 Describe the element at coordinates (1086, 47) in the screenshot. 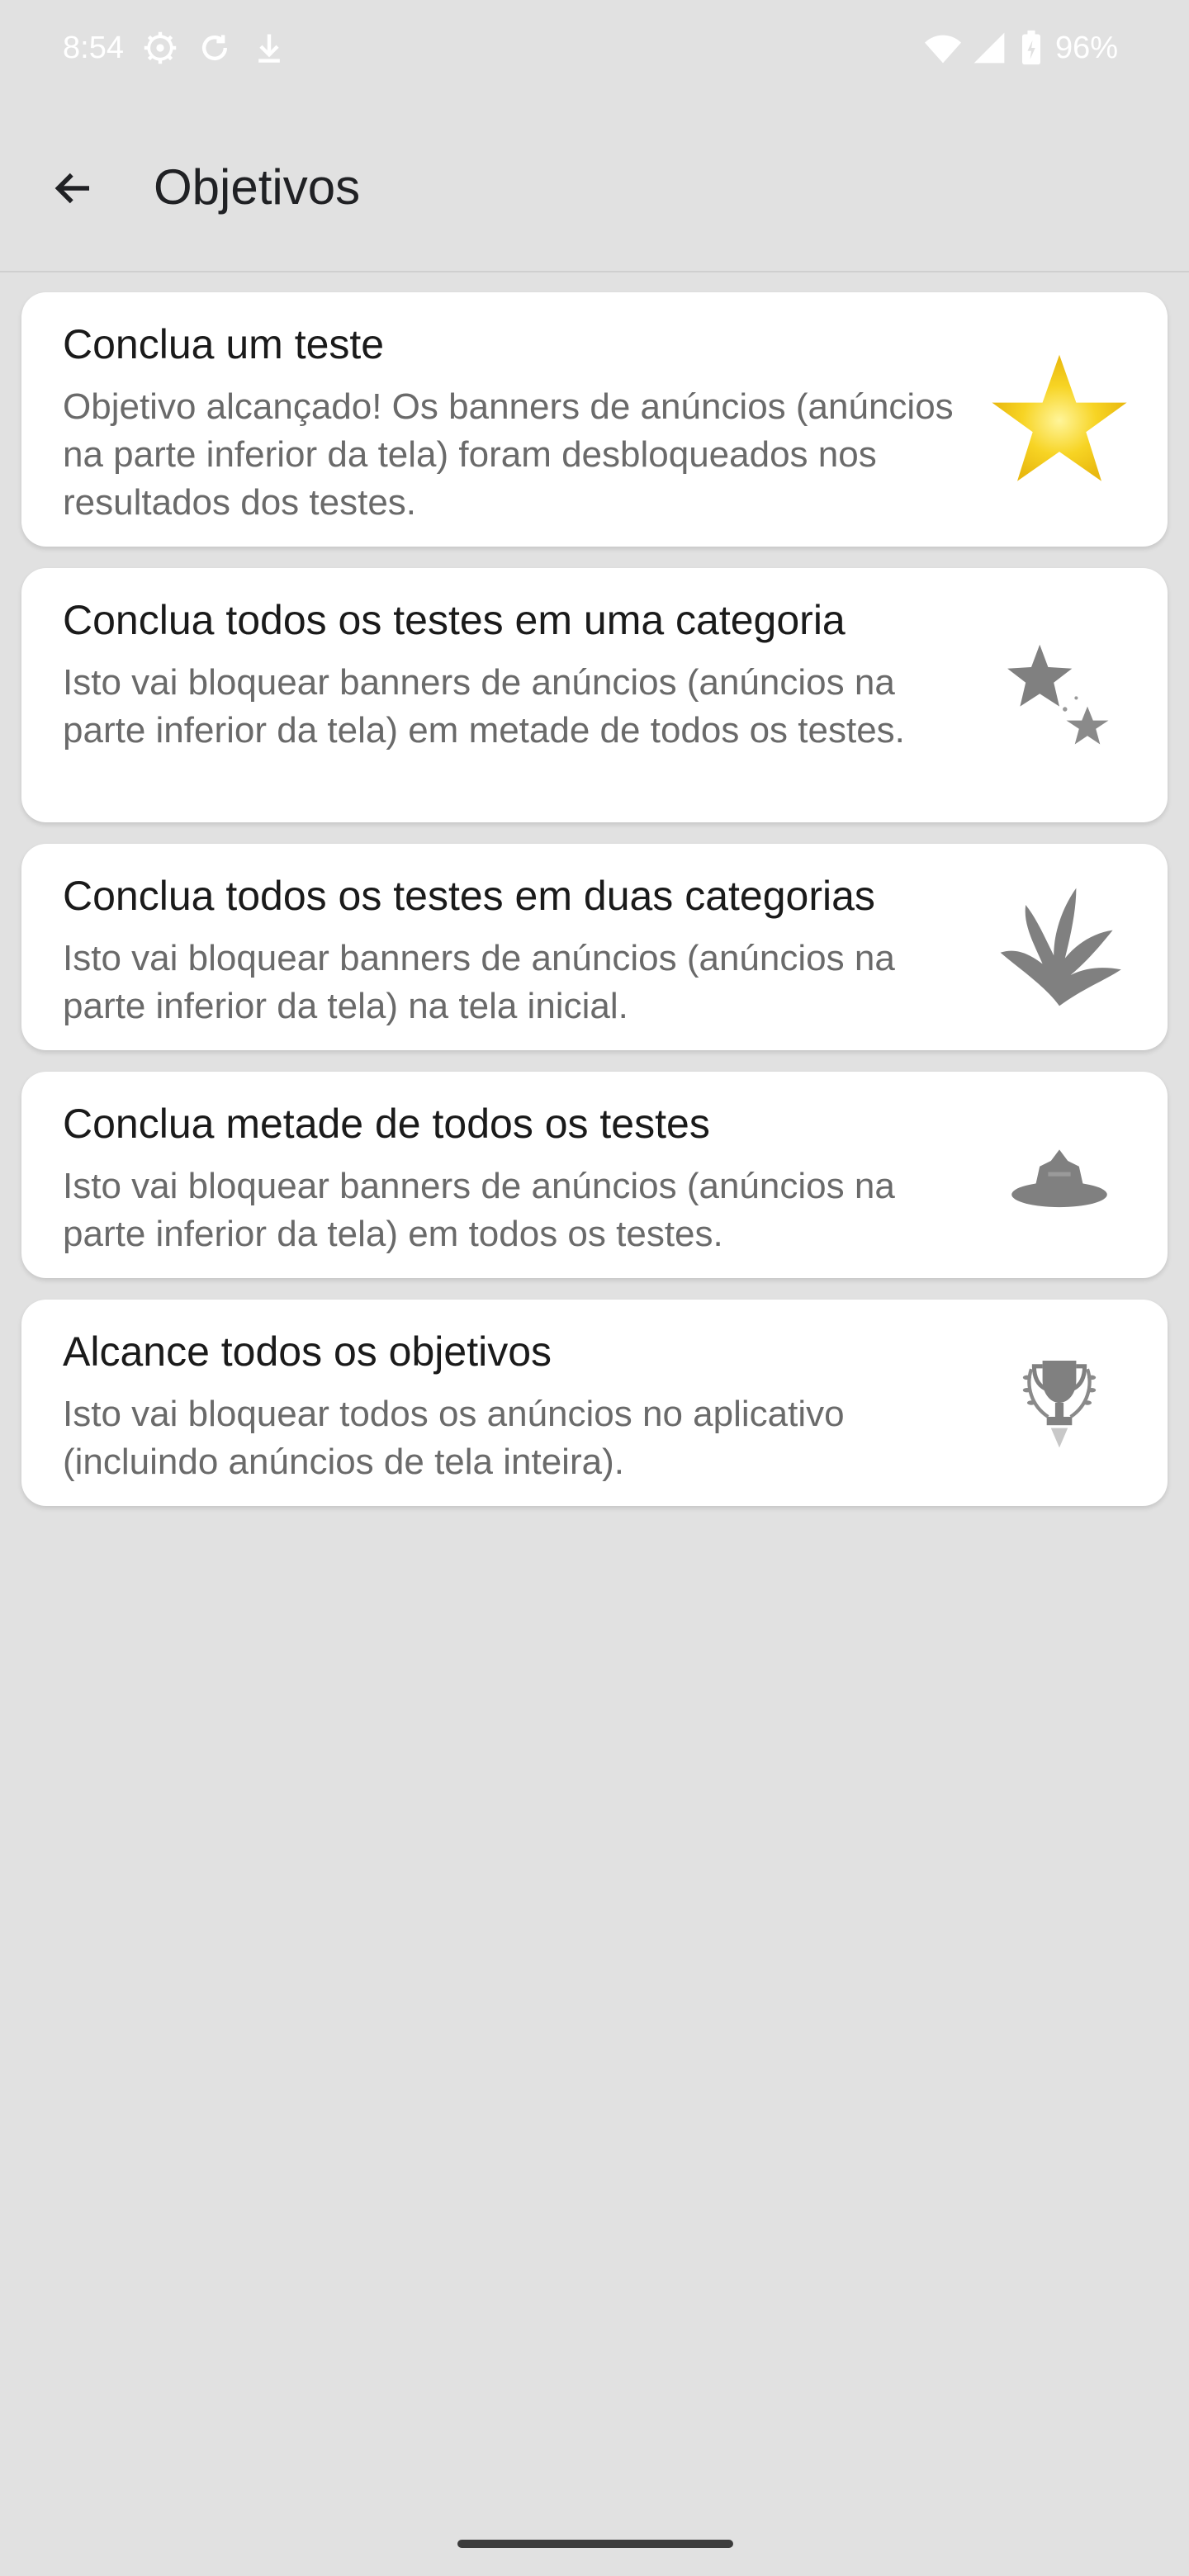

I see `battery-percentage: 96%` at that location.